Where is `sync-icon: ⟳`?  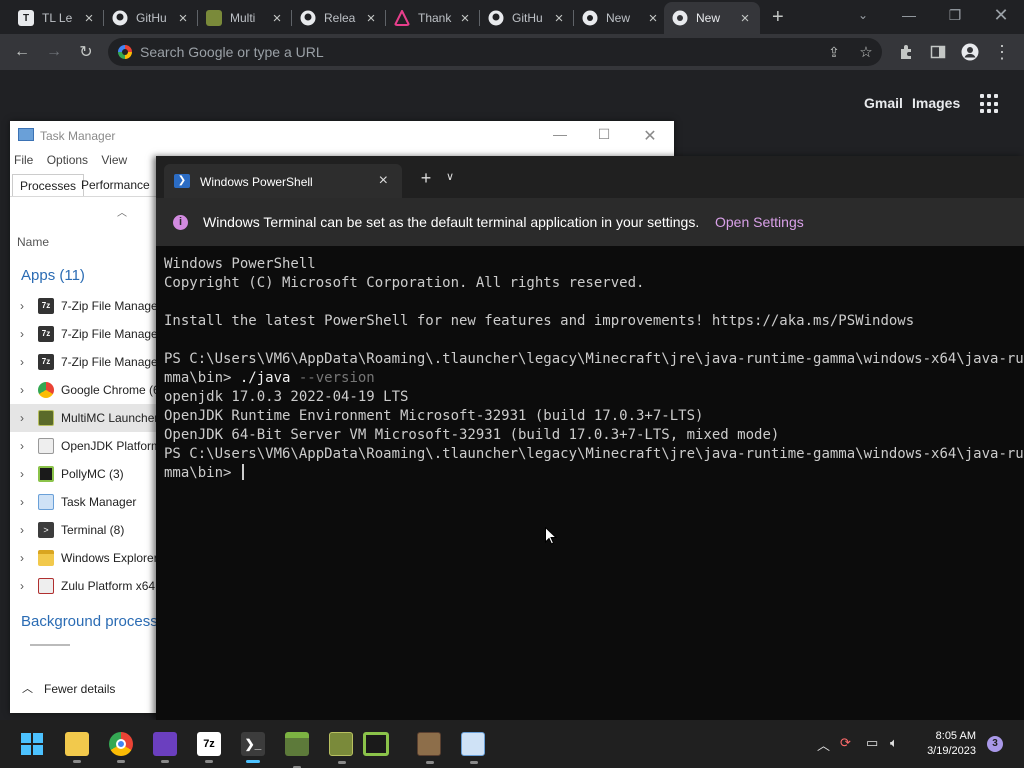 sync-icon: ⟳ is located at coordinates (845, 743).